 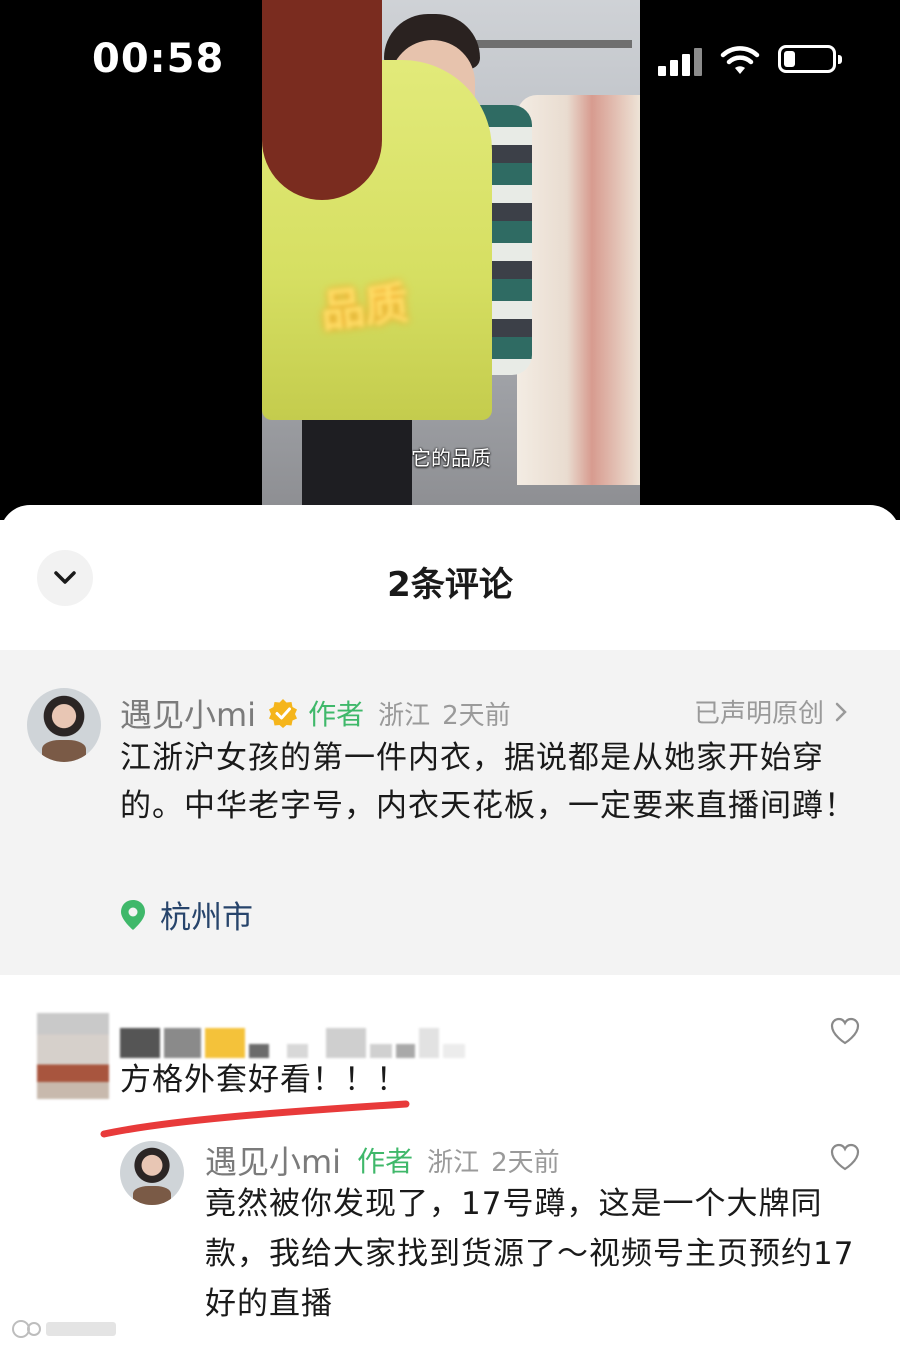 I want to click on battery-icon, so click(x=810, y=59).